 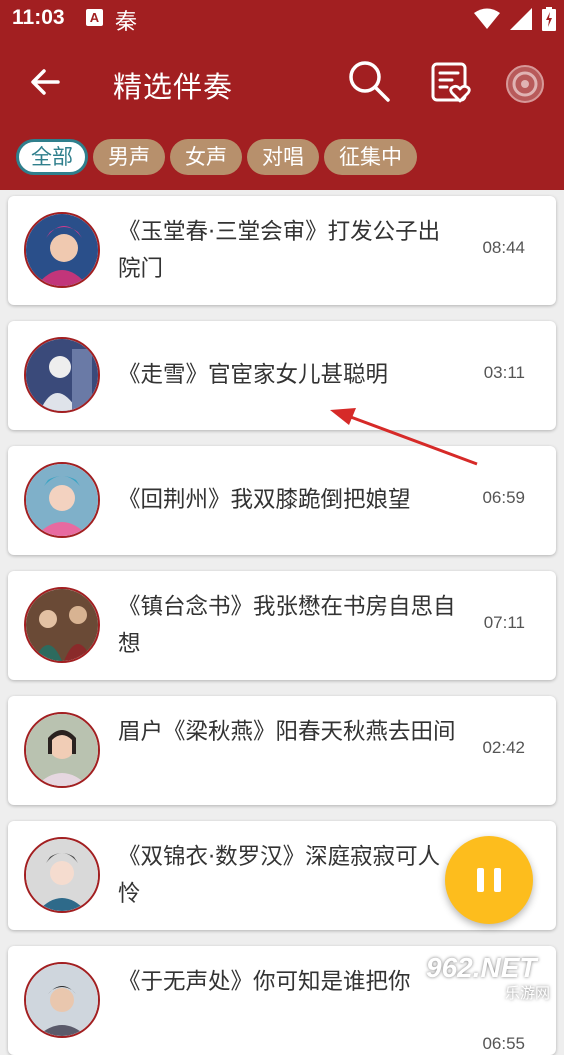 I want to click on list-item: 《镇台念书》我张懋在书房自思自想 07:11, so click(x=282, y=625).